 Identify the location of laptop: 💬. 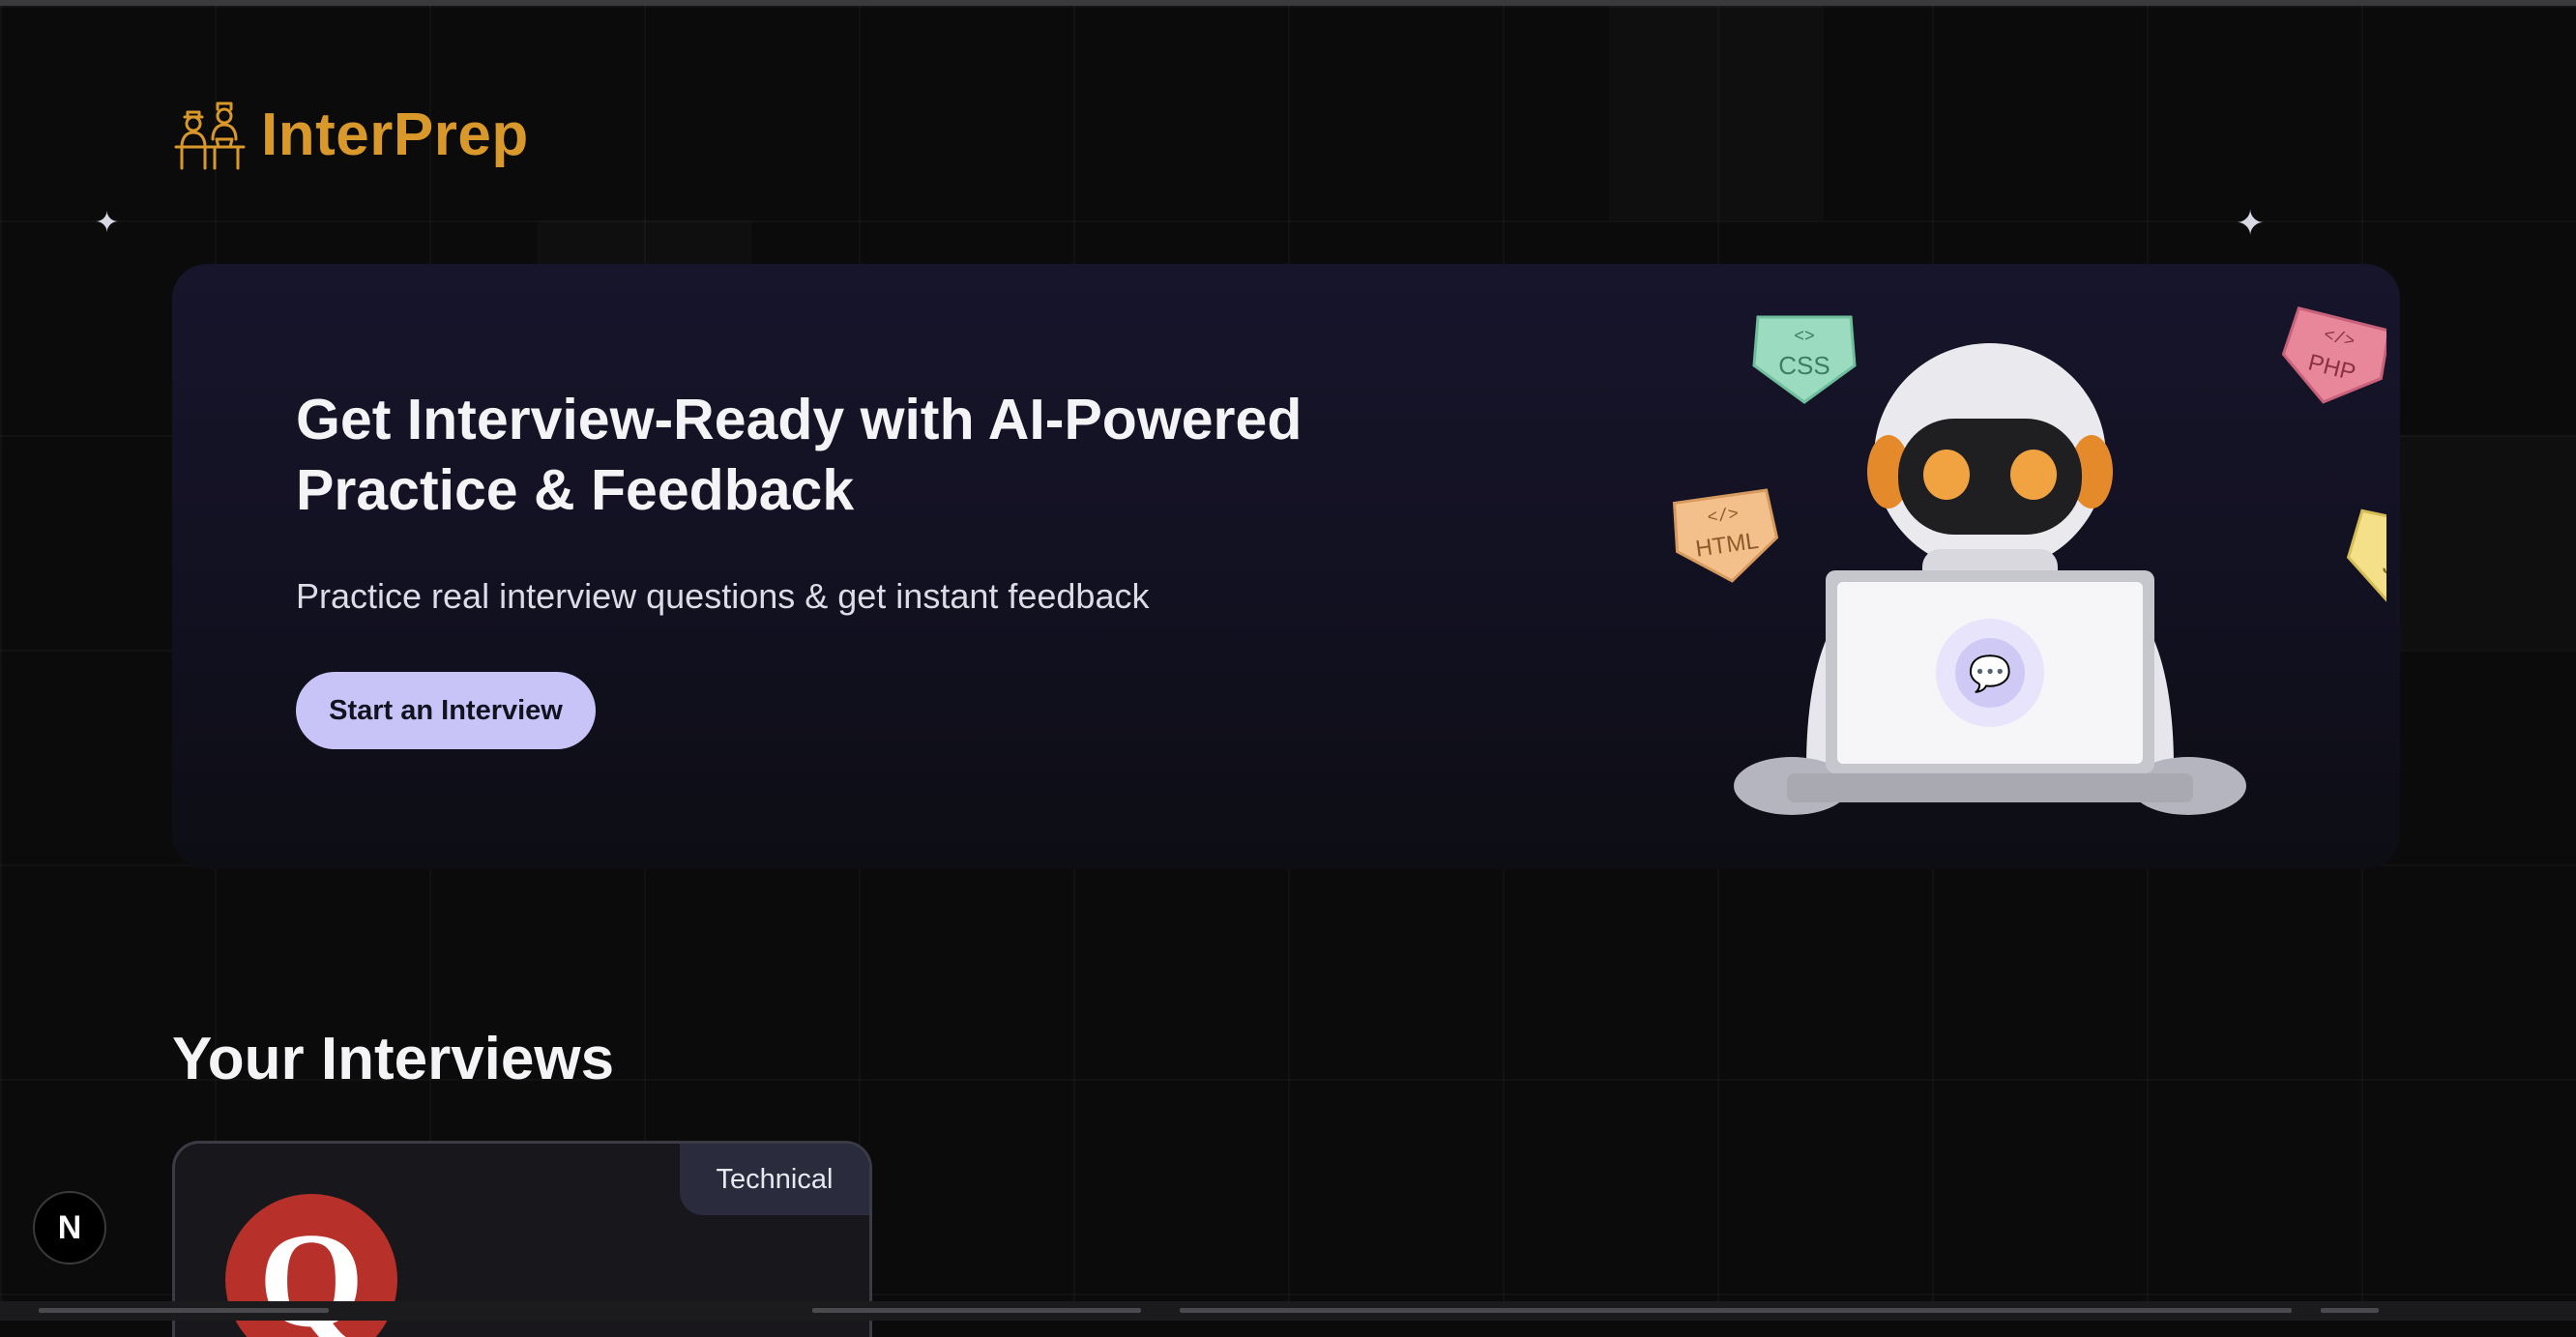
(1990, 686).